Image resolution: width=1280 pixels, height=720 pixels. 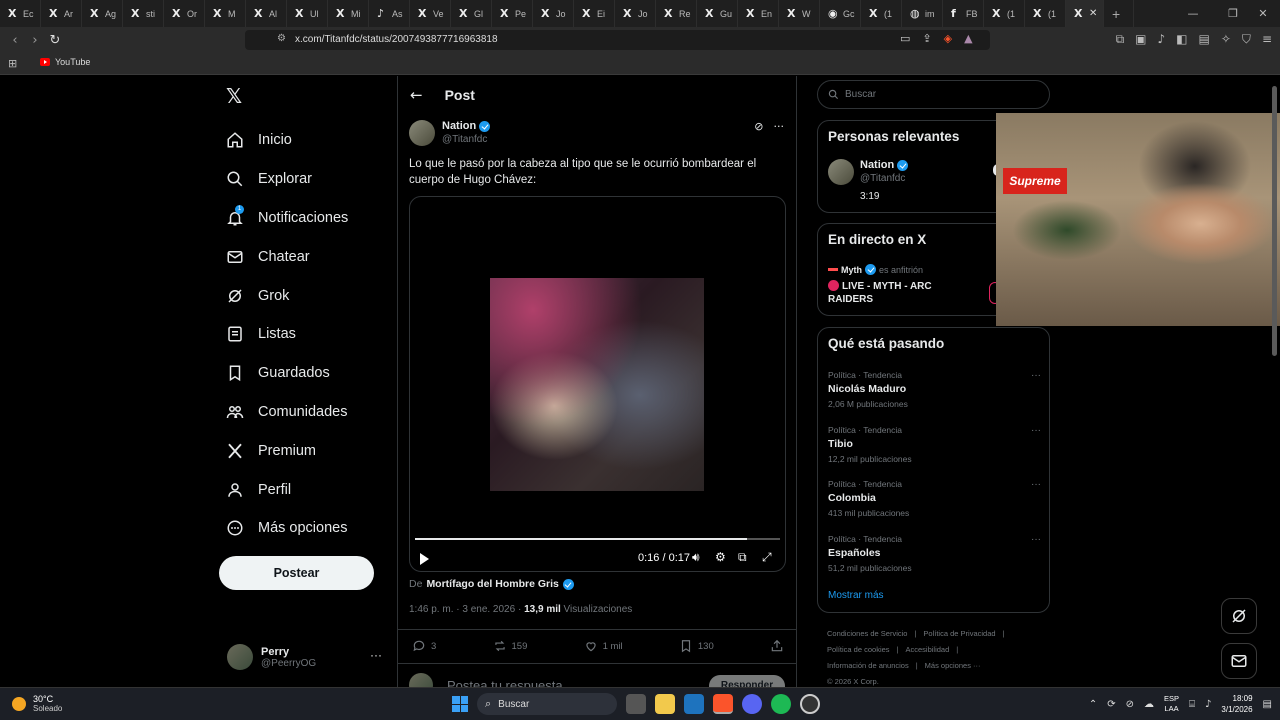 I want to click on footer-link: Información de anuncios, so click(x=868, y=665).